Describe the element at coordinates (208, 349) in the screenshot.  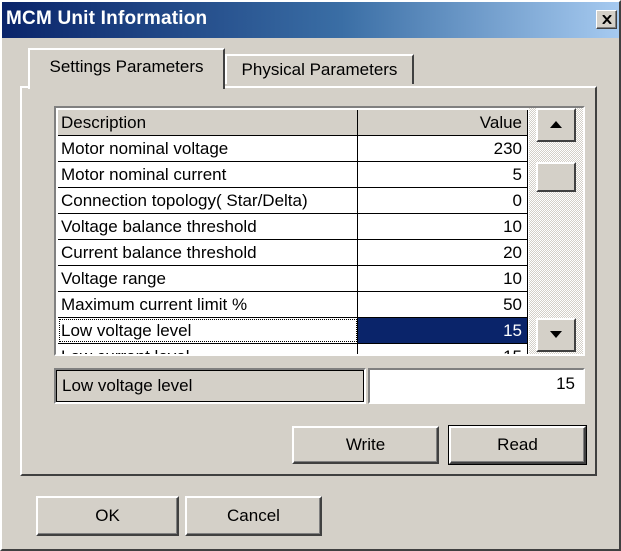
I see `row-description: Low current level` at that location.